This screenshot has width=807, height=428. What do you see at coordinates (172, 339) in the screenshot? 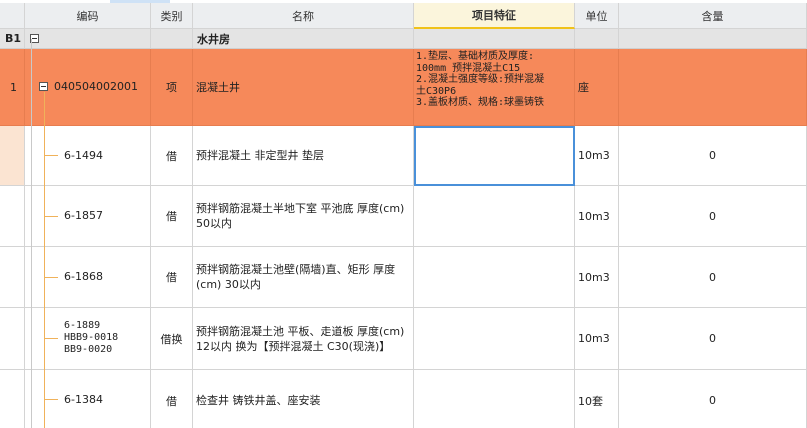
I see `type-cell: 借换` at bounding box center [172, 339].